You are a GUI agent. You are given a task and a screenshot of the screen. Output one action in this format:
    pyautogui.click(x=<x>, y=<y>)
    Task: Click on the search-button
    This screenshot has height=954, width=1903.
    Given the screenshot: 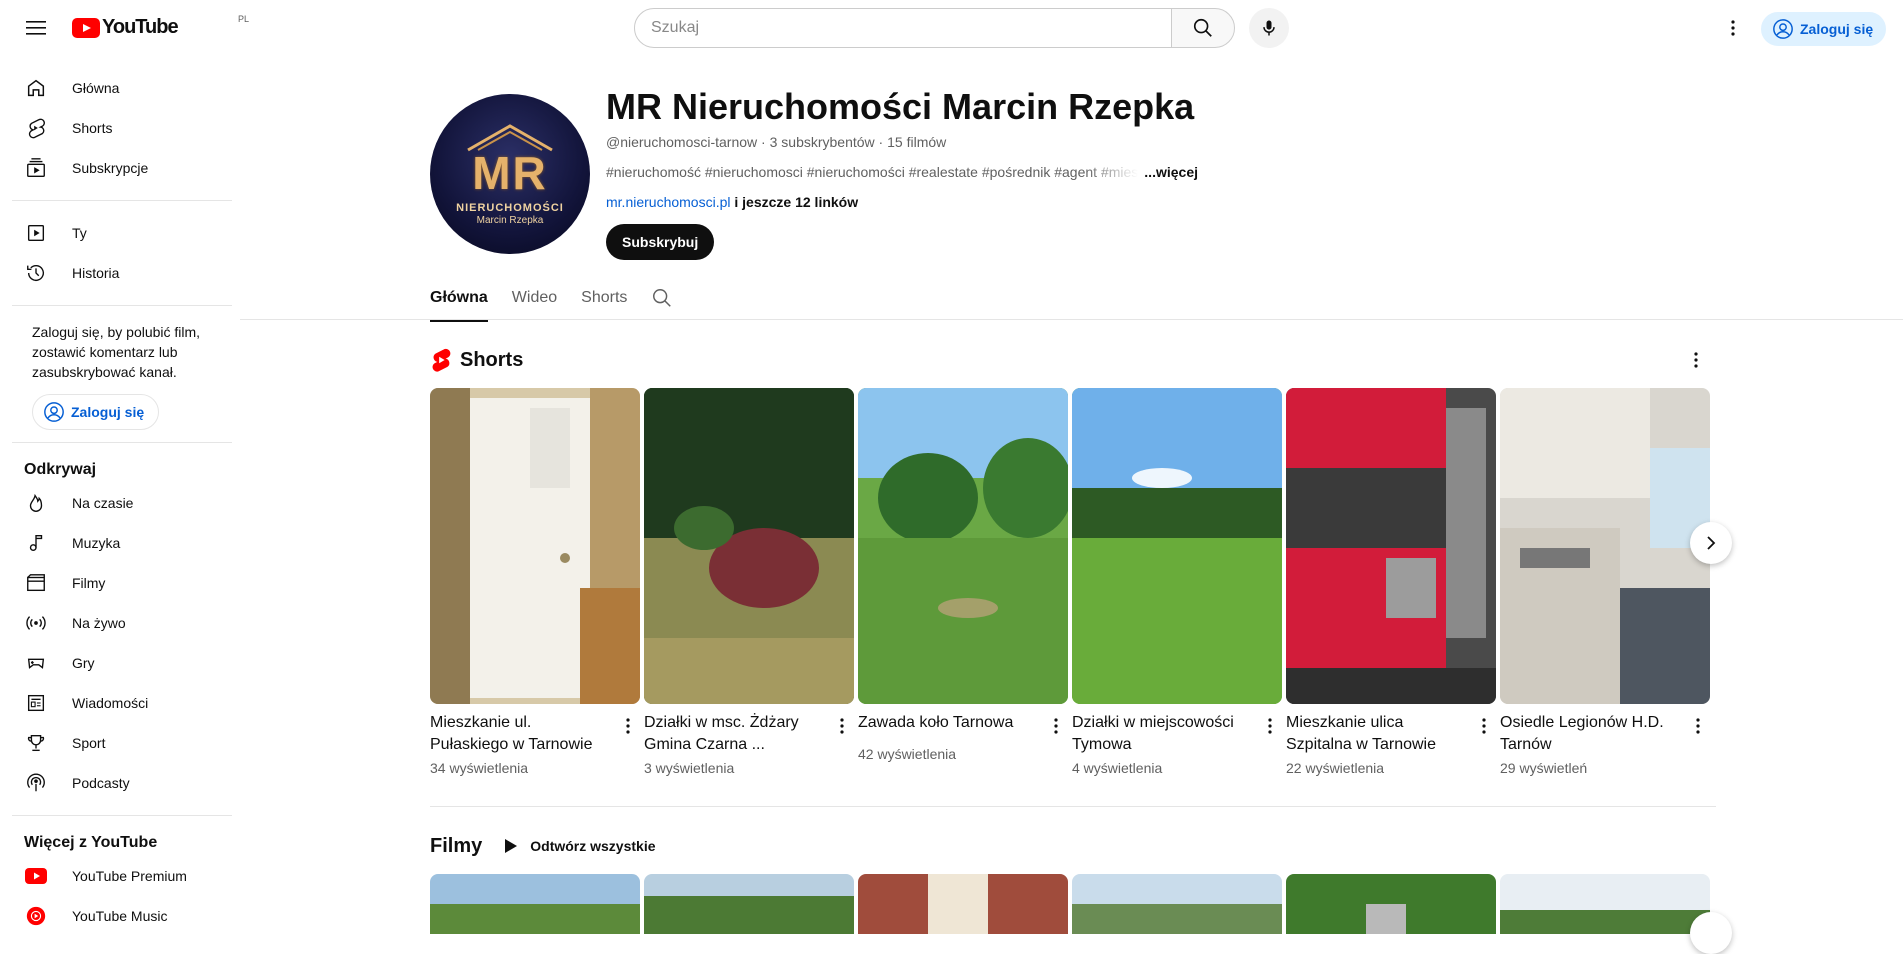 What is the action you would take?
    pyautogui.click(x=1203, y=28)
    